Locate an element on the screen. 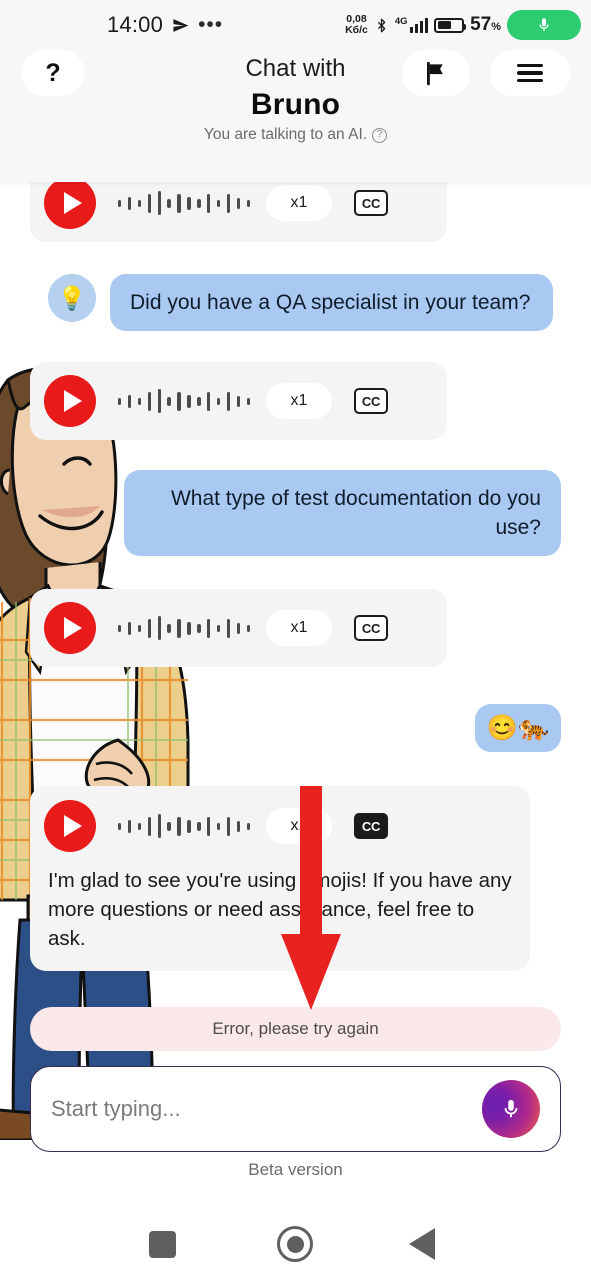 The image size is (591, 1280). ai-disclaimer: You are talking to an AI. ? is located at coordinates (295, 135).